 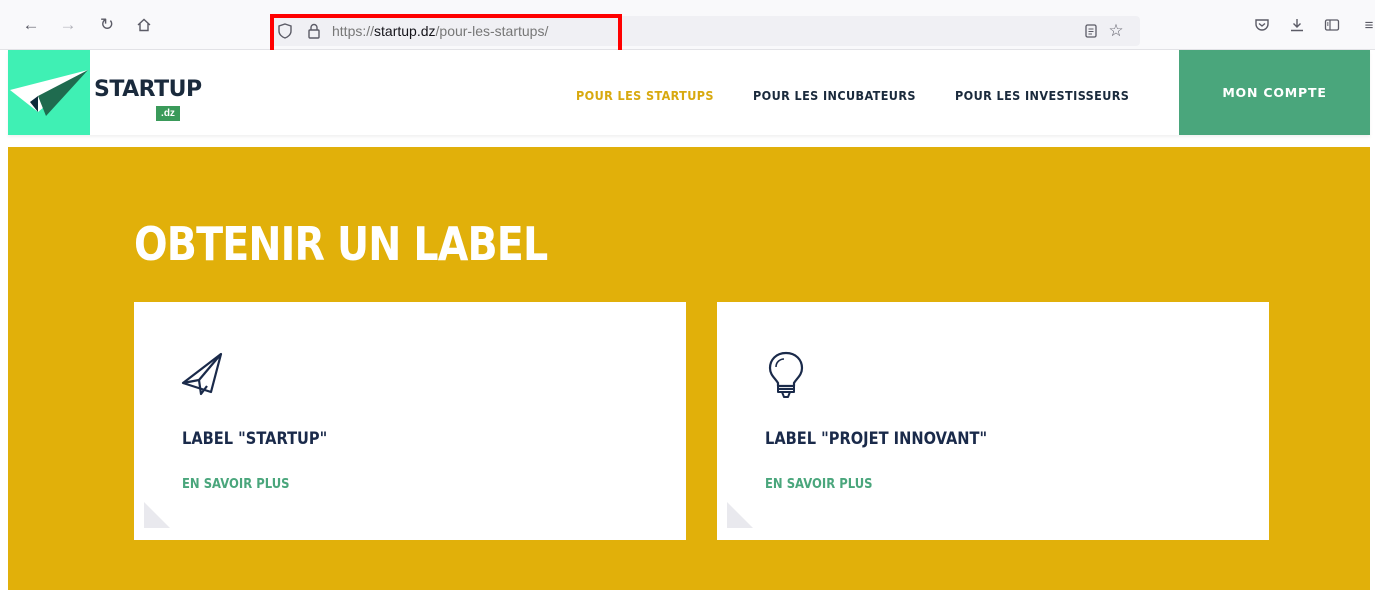 I want to click on url-host: startup.dz, so click(x=405, y=31).